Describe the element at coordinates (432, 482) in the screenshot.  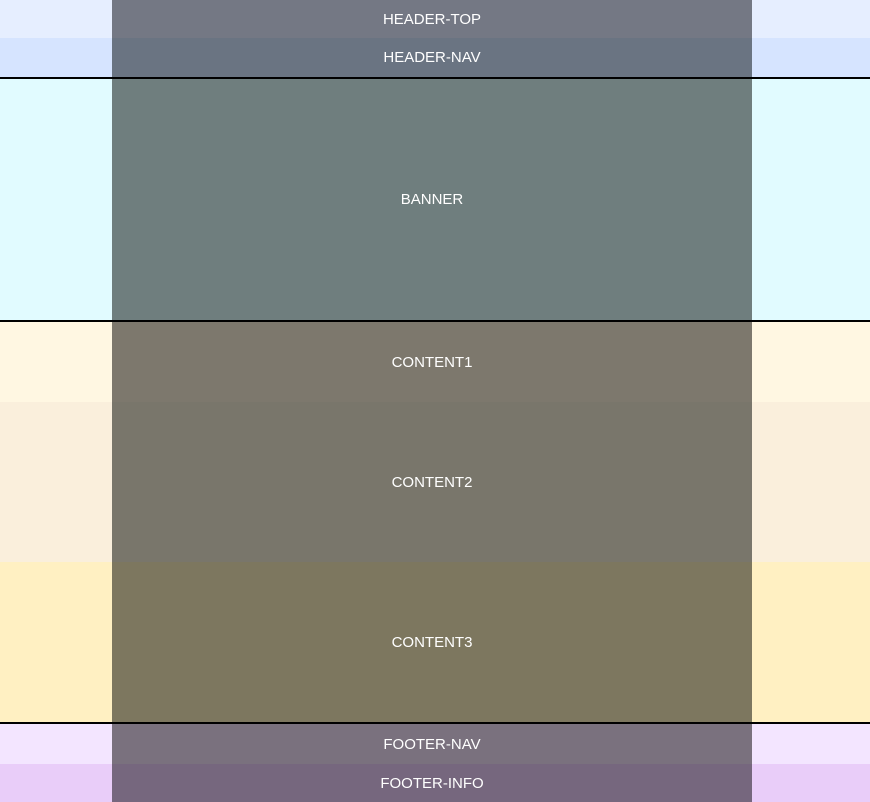
I see `content2-label: CONTENT2` at that location.